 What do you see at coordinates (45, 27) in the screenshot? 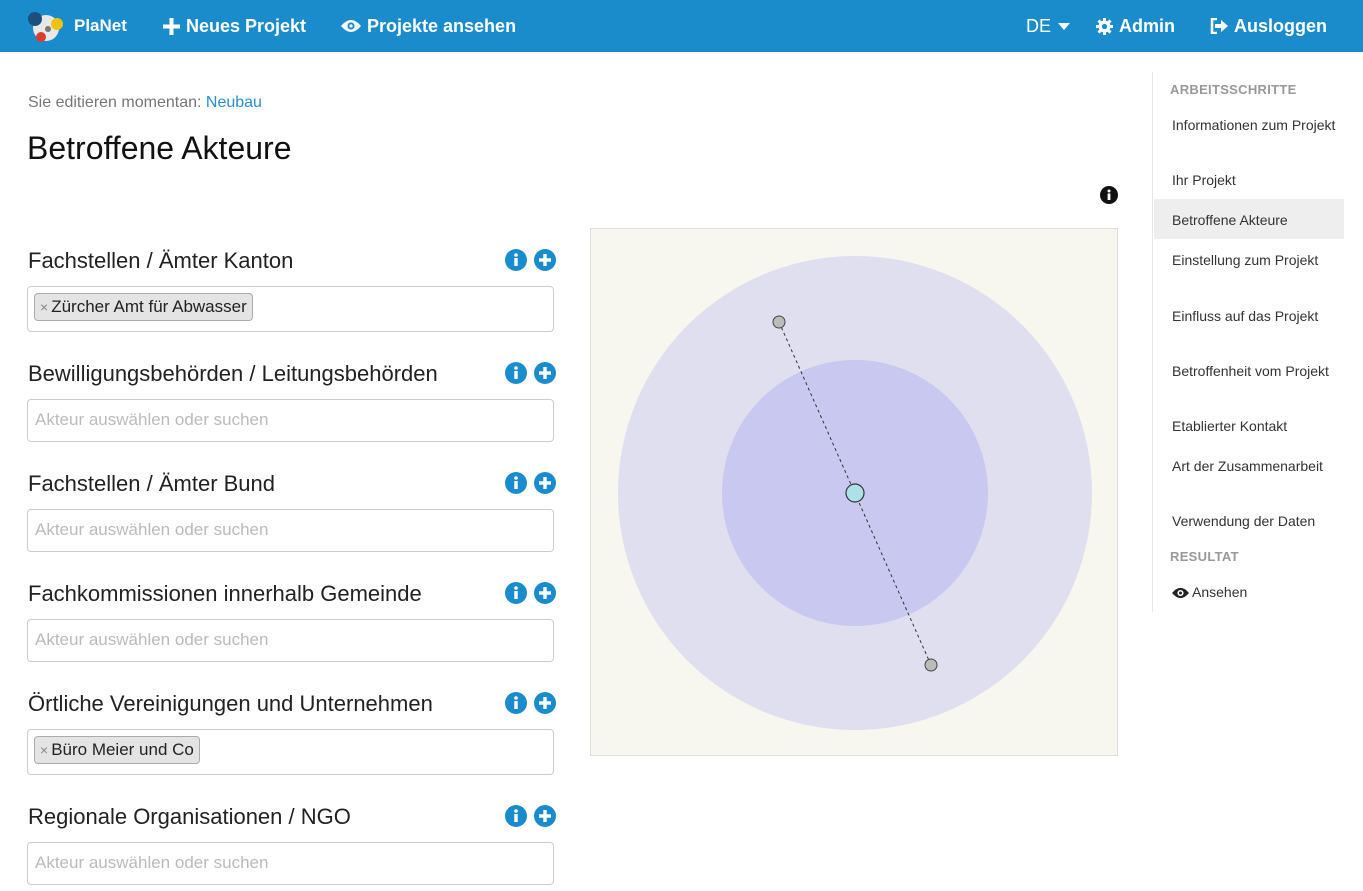
I see `planet-logo-icon` at bounding box center [45, 27].